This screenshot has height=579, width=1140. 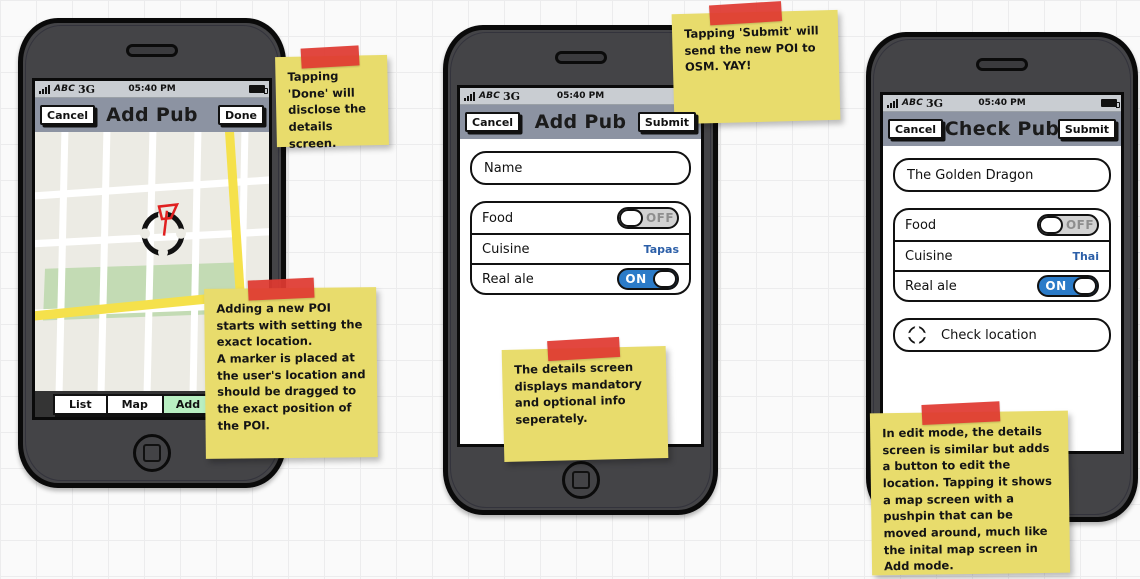 I want to click on row-cuisine: Cuisine Thai, so click(x=1002, y=255).